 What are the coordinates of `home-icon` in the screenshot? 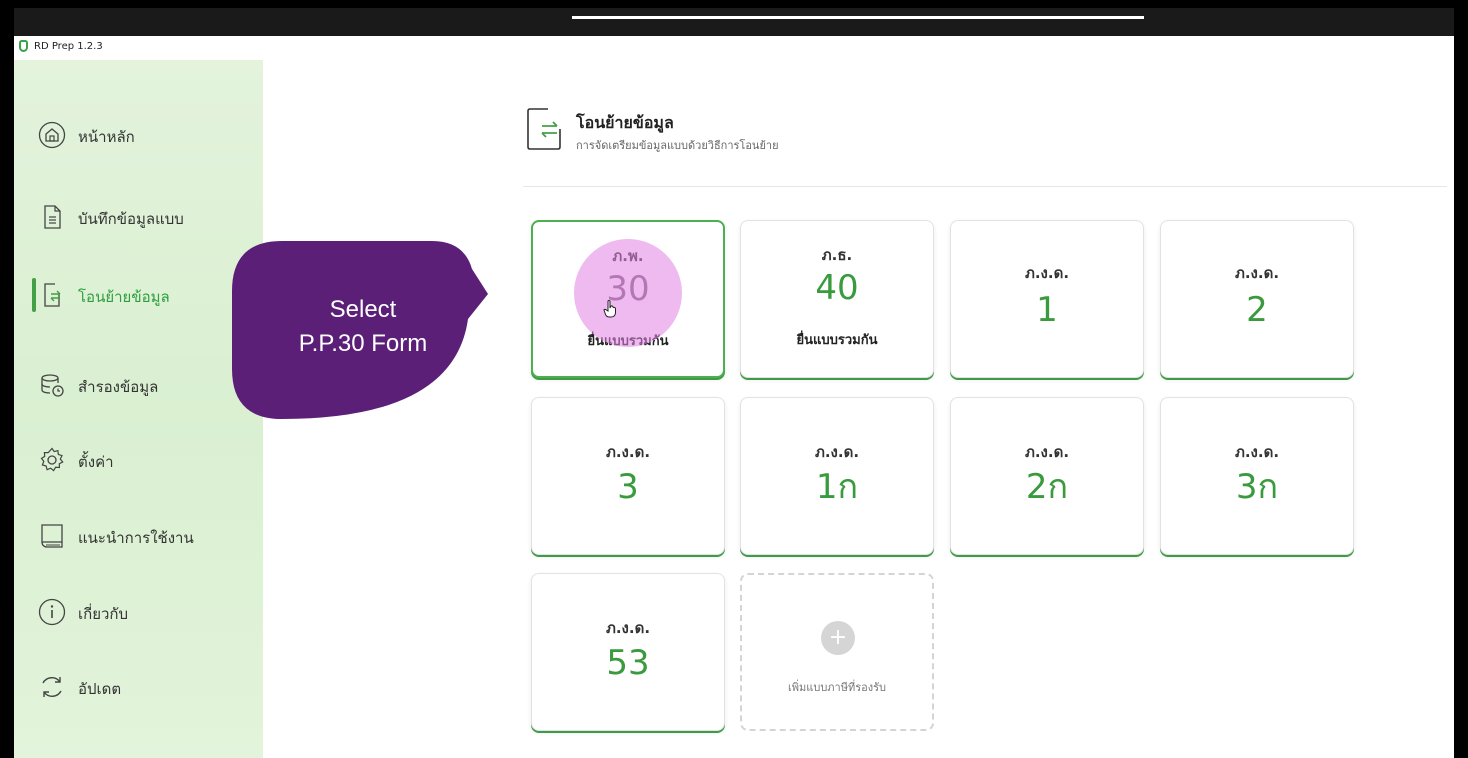 It's located at (52, 135).